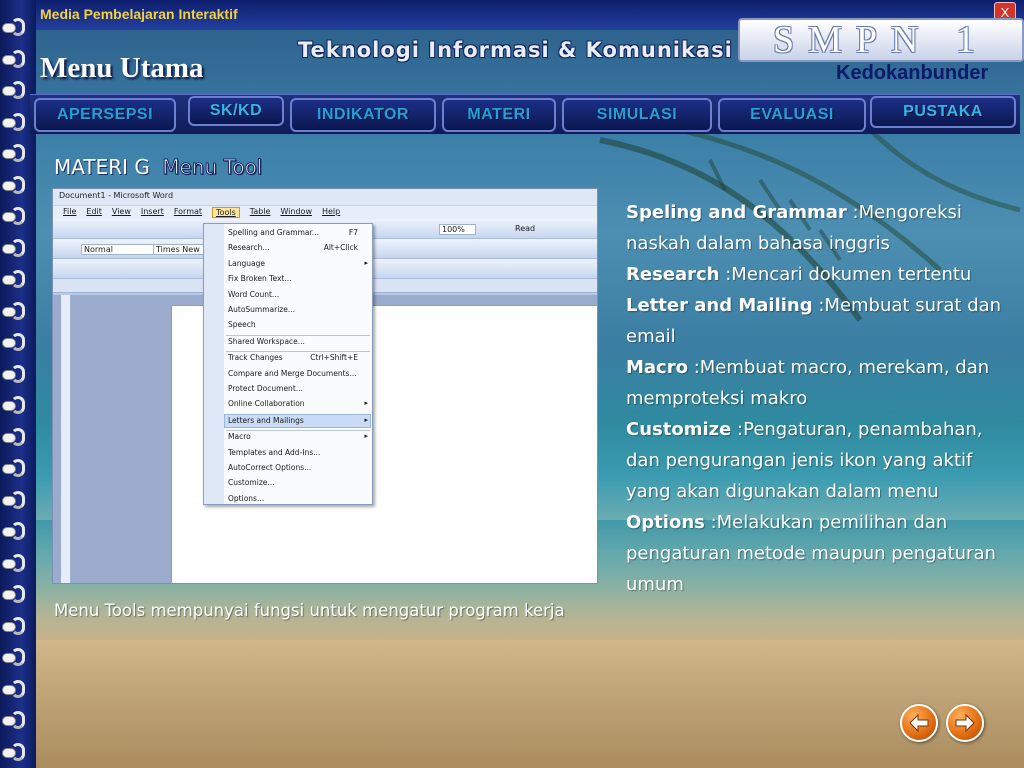  What do you see at coordinates (331, 211) in the screenshot?
I see `word-menu-help: Help` at bounding box center [331, 211].